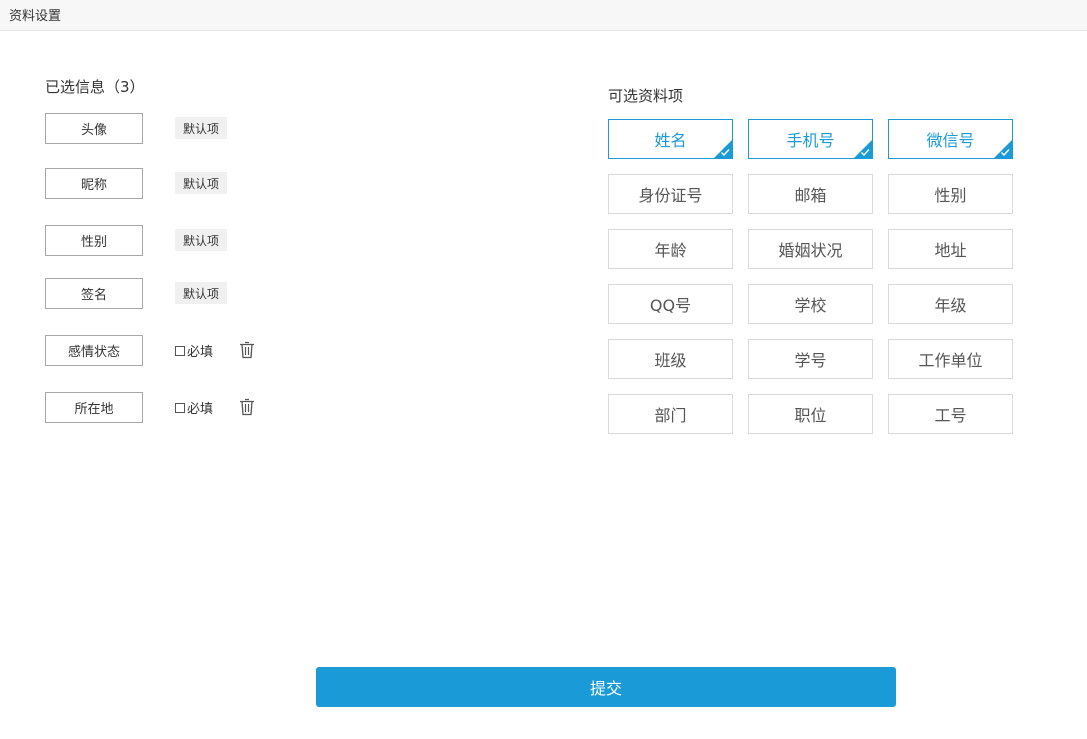 Image resolution: width=1087 pixels, height=739 pixels. Describe the element at coordinates (950, 249) in the screenshot. I see `option-item: 地址` at that location.